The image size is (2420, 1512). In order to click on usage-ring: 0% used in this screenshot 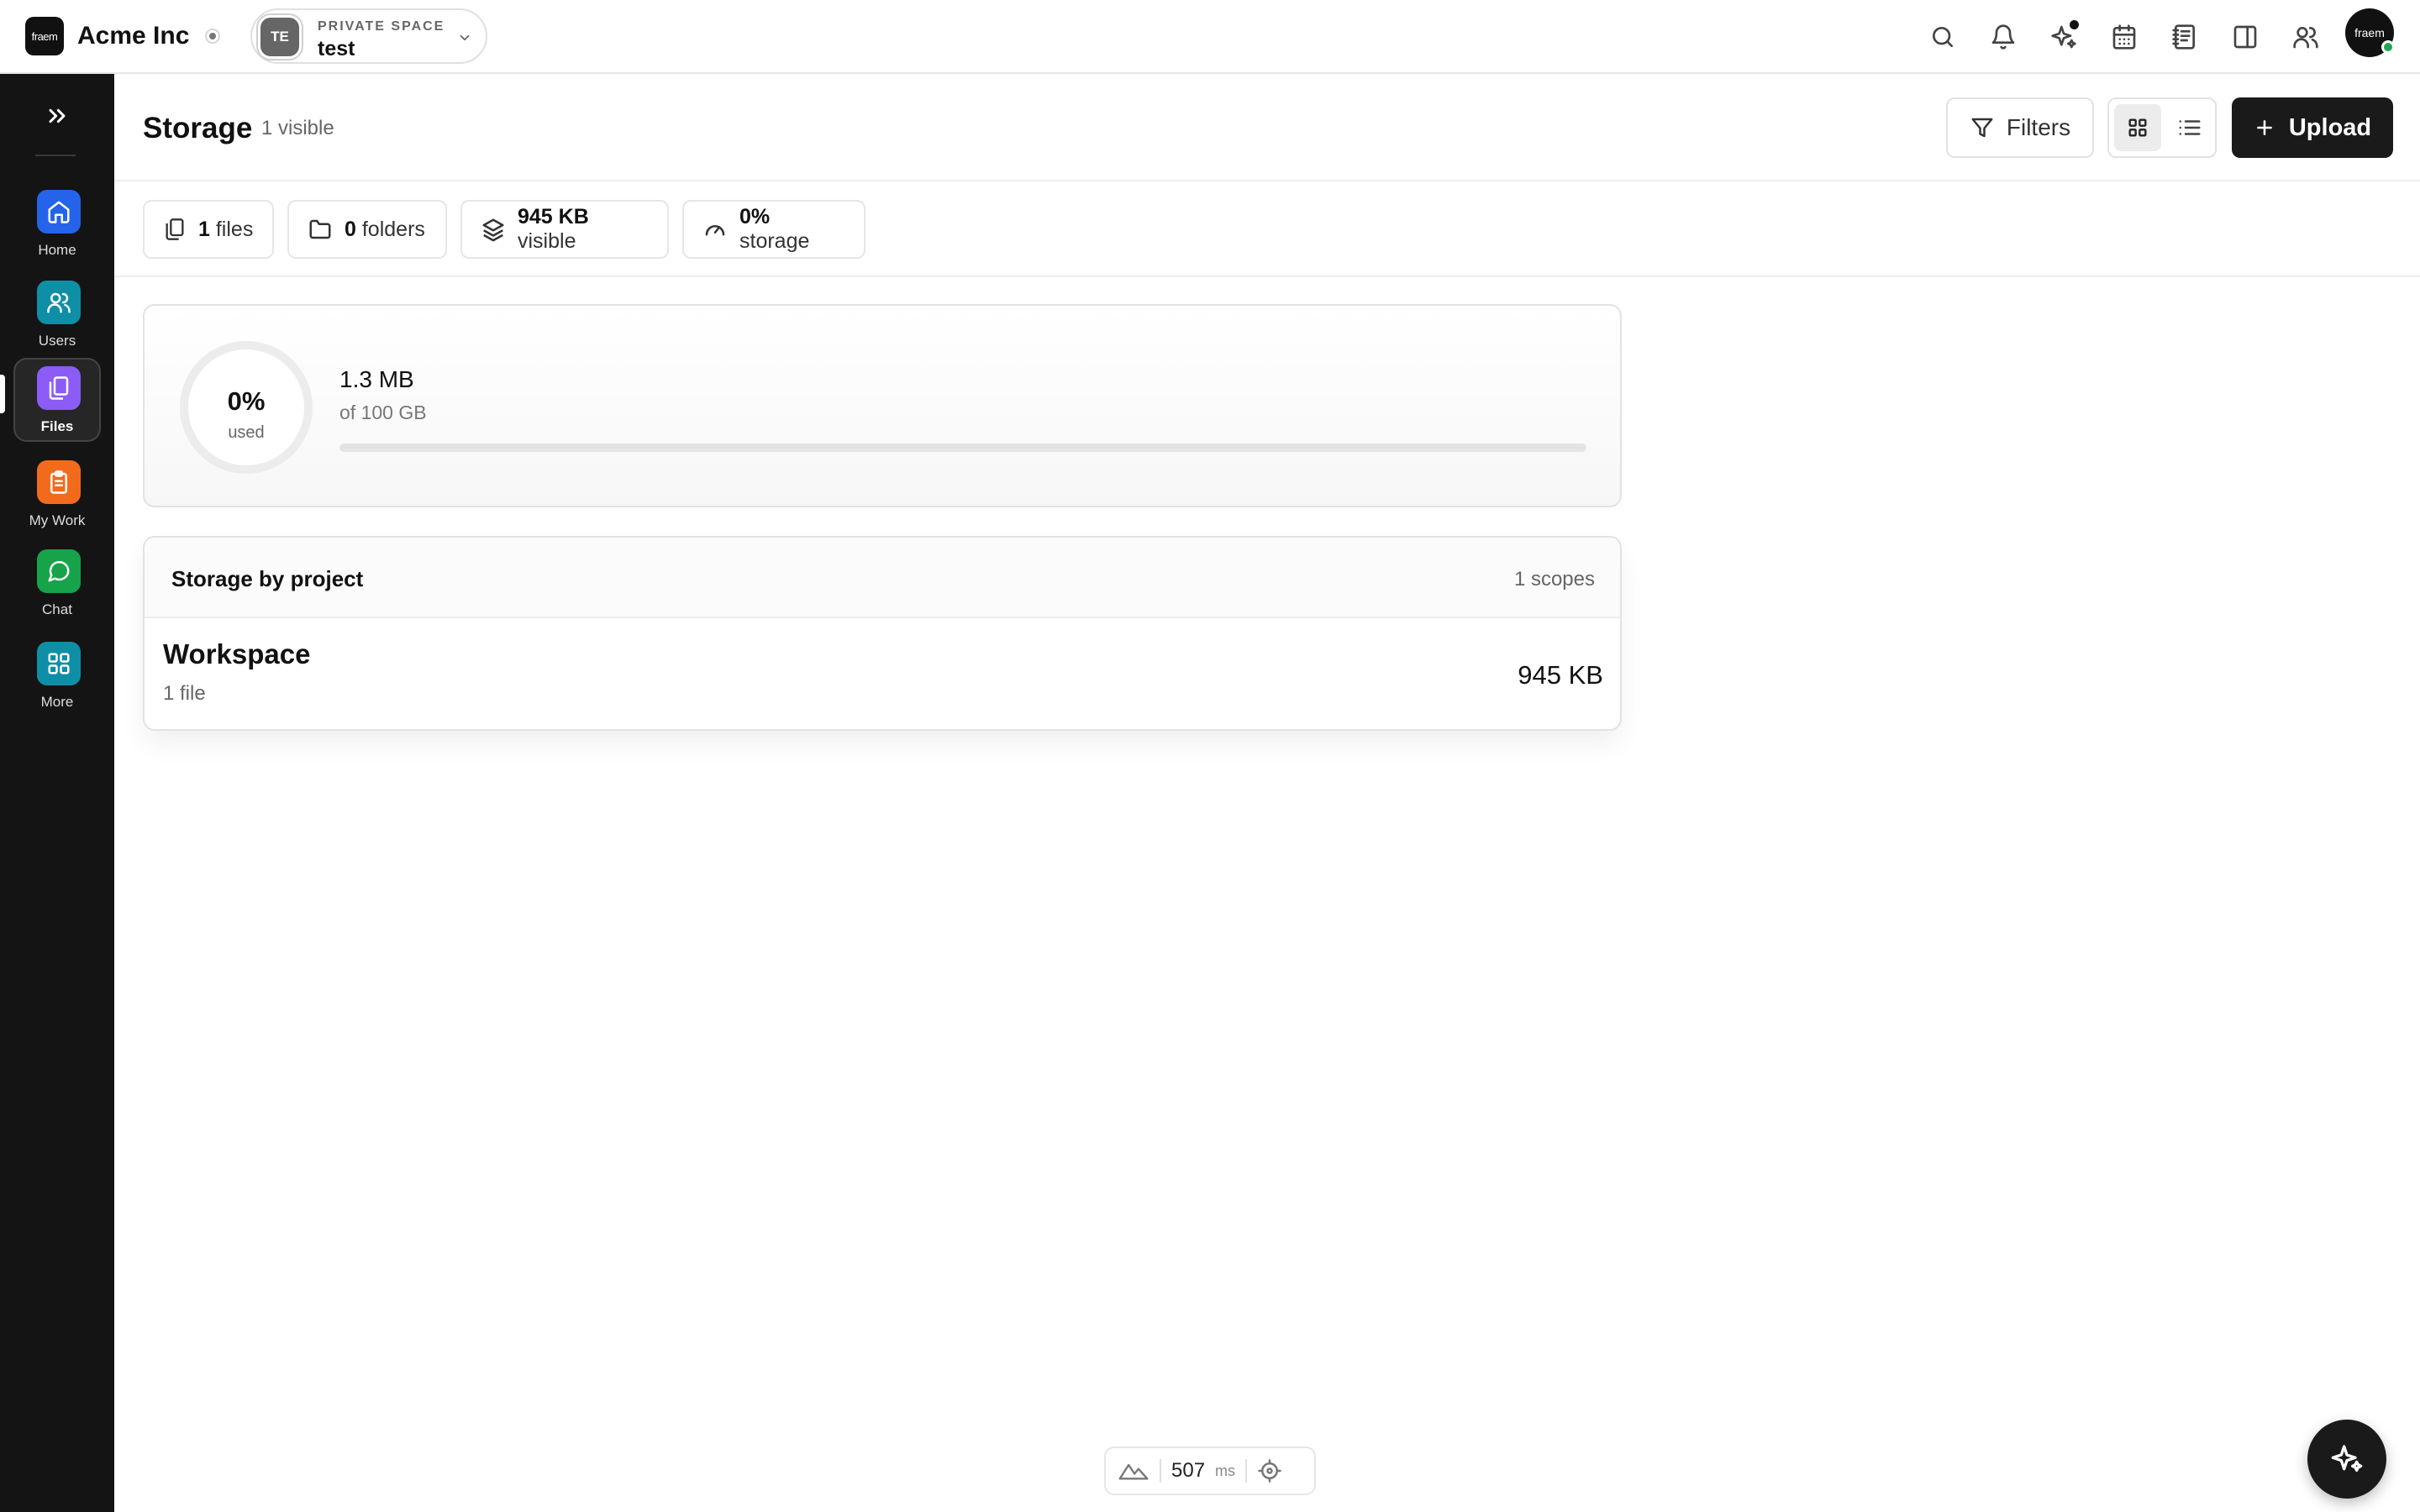, I will do `click(247, 407)`.